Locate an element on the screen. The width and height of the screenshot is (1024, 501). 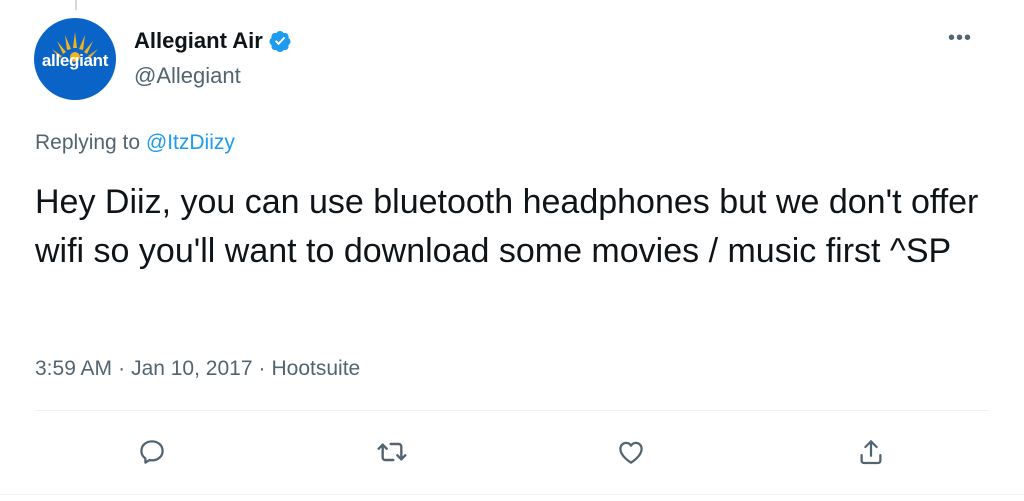
tweet-actions-bar is located at coordinates (512, 454).